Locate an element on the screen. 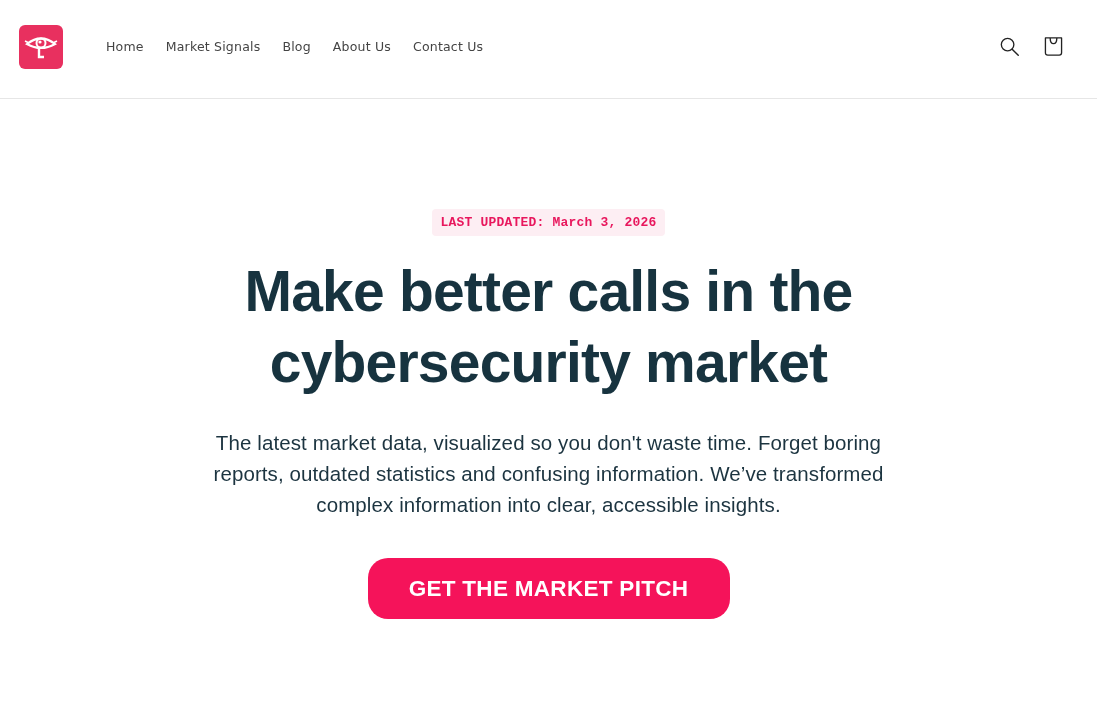 Image resolution: width=1097 pixels, height=713 pixels. hero-heading: Make better calls in the cybersecurity market is located at coordinates (548, 327).